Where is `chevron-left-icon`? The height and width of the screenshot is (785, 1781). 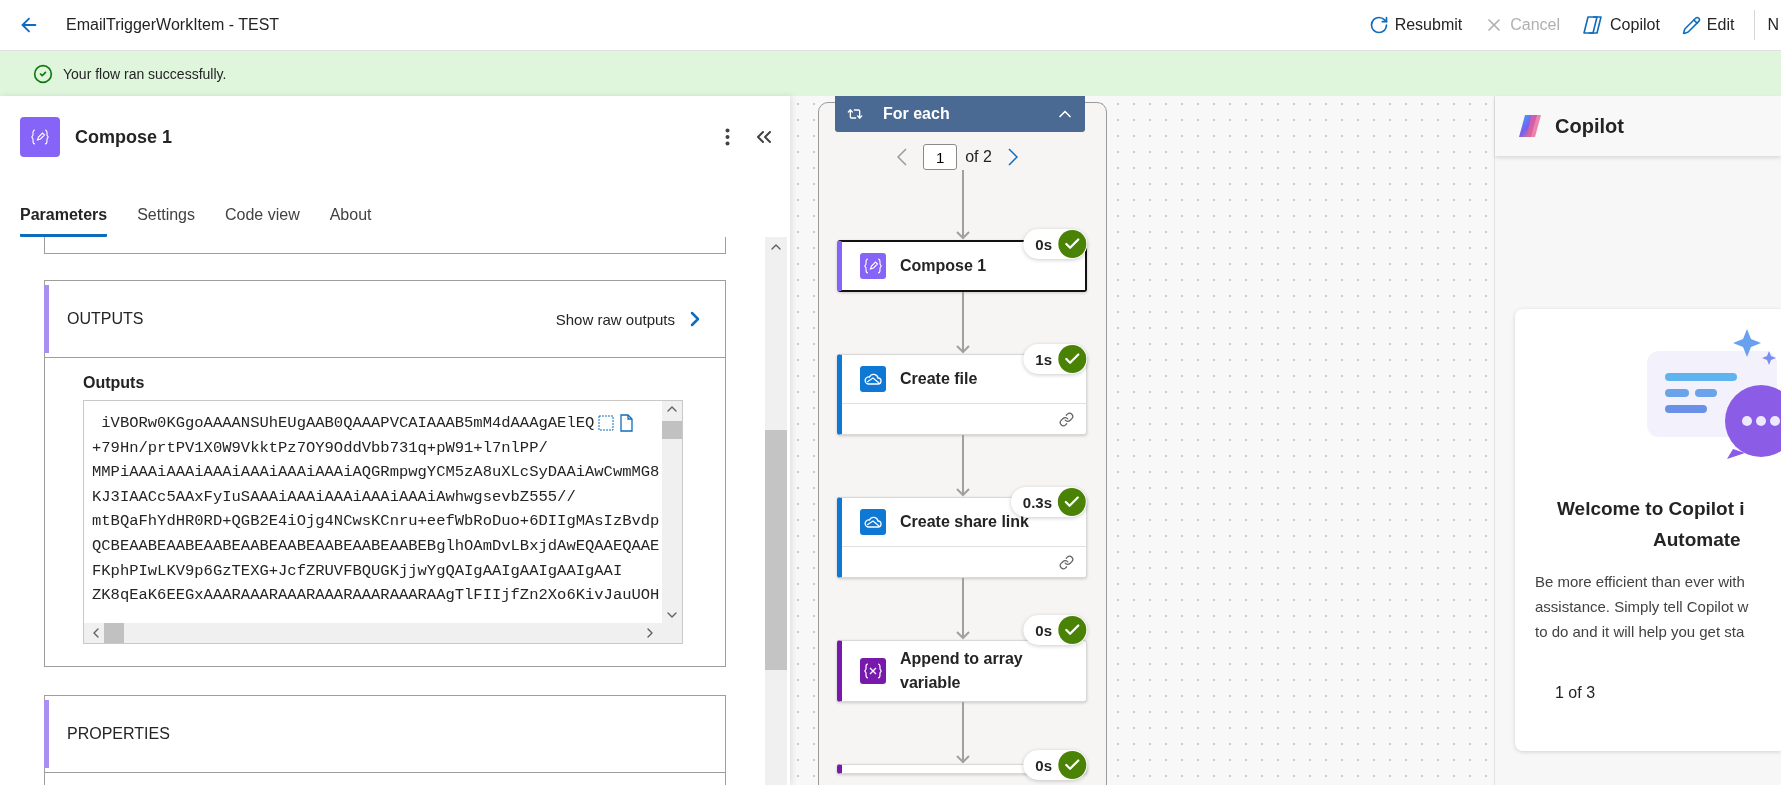 chevron-left-icon is located at coordinates (902, 157).